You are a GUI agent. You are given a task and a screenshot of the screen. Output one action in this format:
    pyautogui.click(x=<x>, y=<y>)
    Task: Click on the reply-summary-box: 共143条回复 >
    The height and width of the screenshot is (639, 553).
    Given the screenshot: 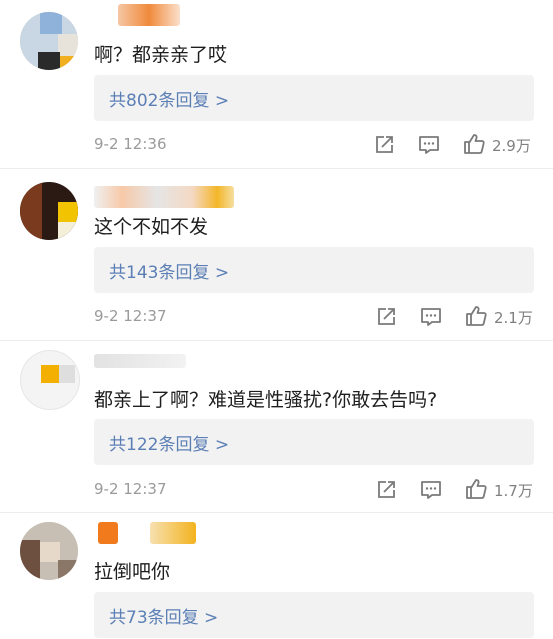 What is the action you would take?
    pyautogui.click(x=314, y=270)
    